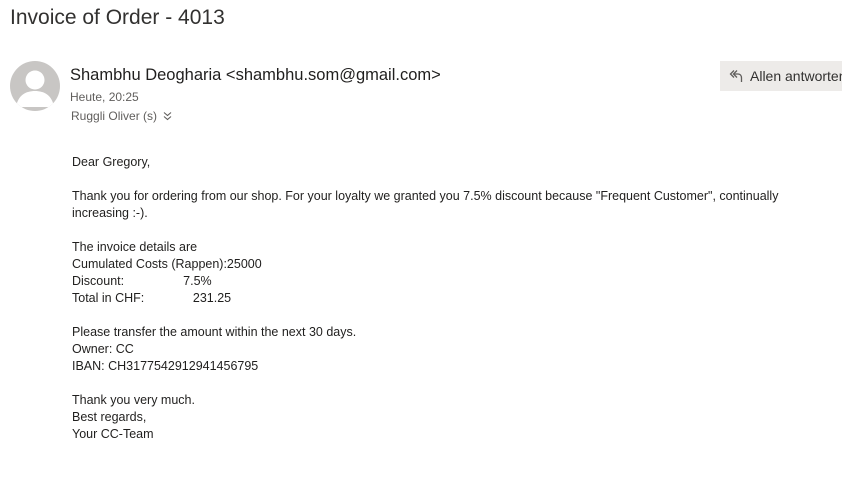 This screenshot has height=496, width=842. Describe the element at coordinates (111, 162) in the screenshot. I see `greeting: Dear Gregory,` at that location.